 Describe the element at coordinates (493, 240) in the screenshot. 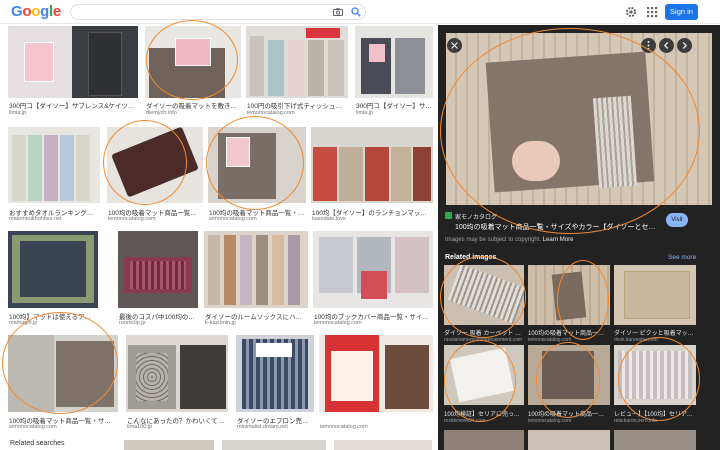

I see `copyright-text: Images may be subject to copyright.` at that location.